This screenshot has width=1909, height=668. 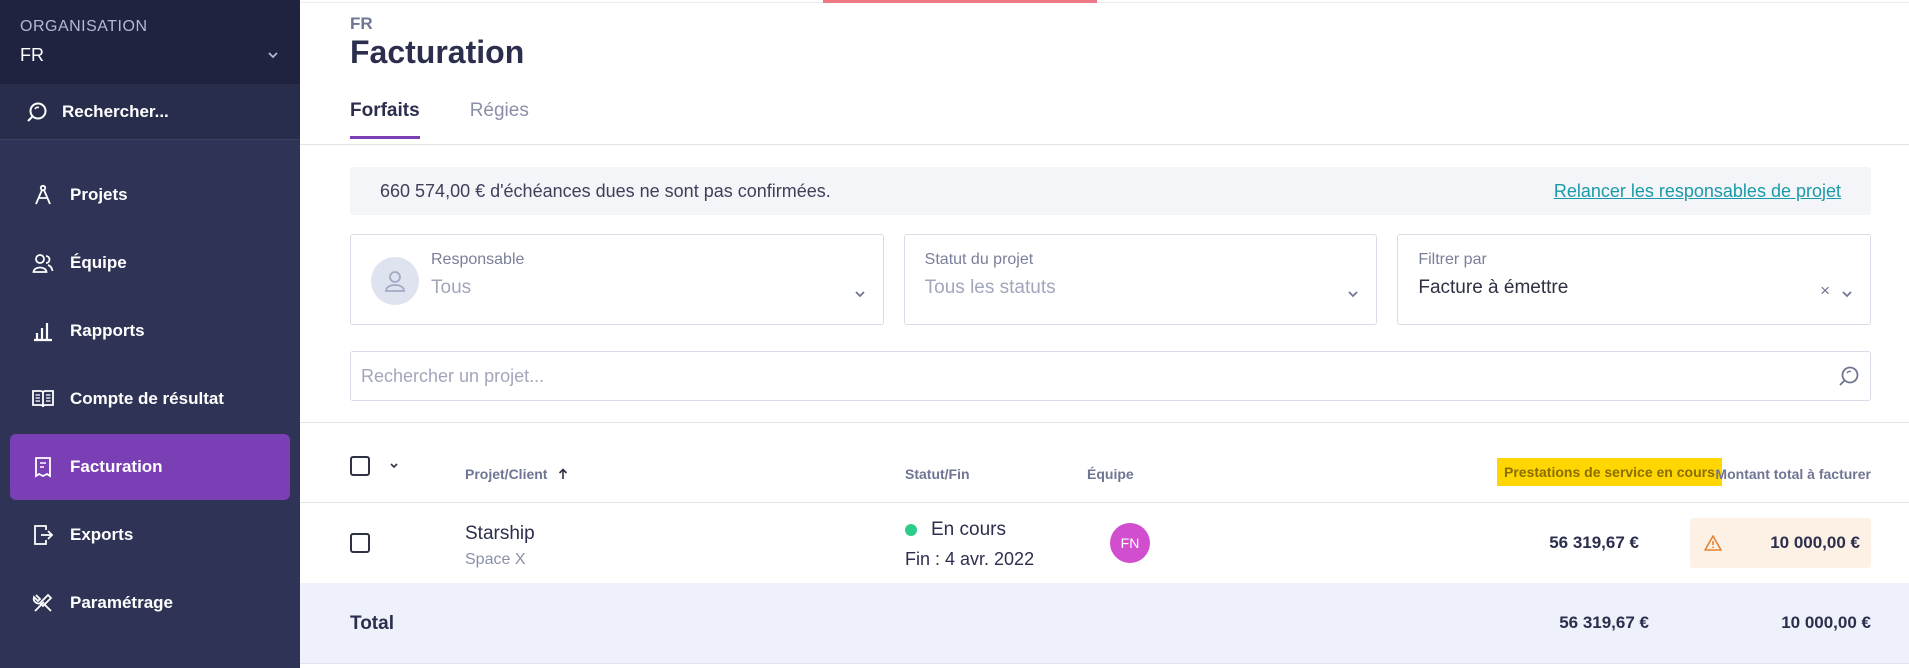 What do you see at coordinates (970, 559) in the screenshot?
I see `end-date: Fin : 4 avr. 2022` at bounding box center [970, 559].